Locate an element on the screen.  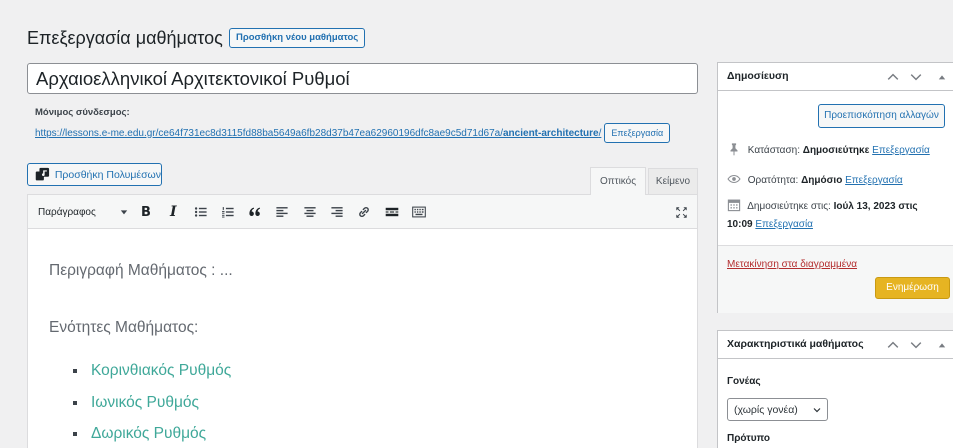
toolbar-buttons: B I is located at coordinates (282, 212).